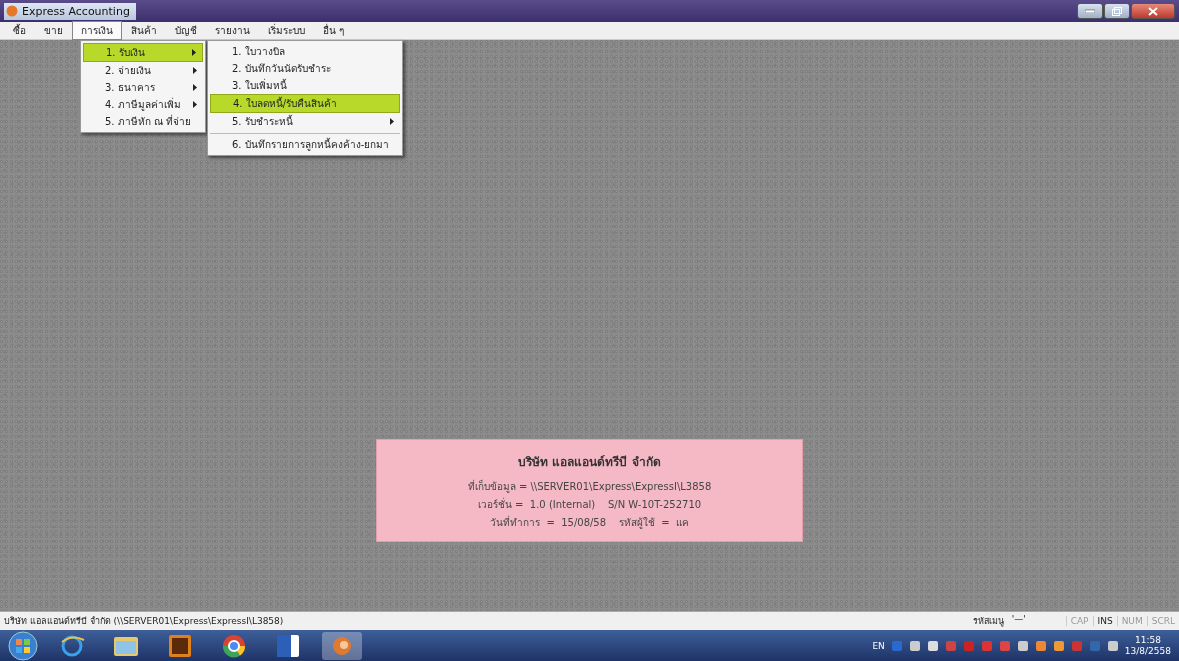  Describe the element at coordinates (186, 30) in the screenshot. I see `menu-bar-item: บัญชี` at that location.